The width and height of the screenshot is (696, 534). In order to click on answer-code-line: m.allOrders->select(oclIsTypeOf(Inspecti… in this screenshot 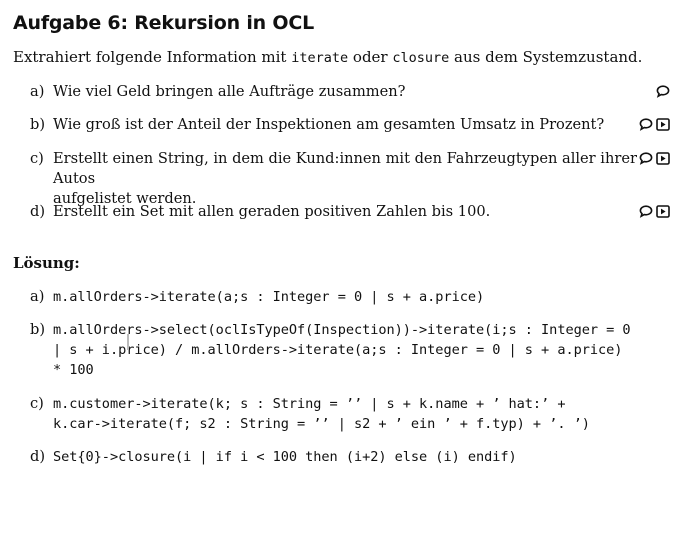, I will do `click(342, 330)`.